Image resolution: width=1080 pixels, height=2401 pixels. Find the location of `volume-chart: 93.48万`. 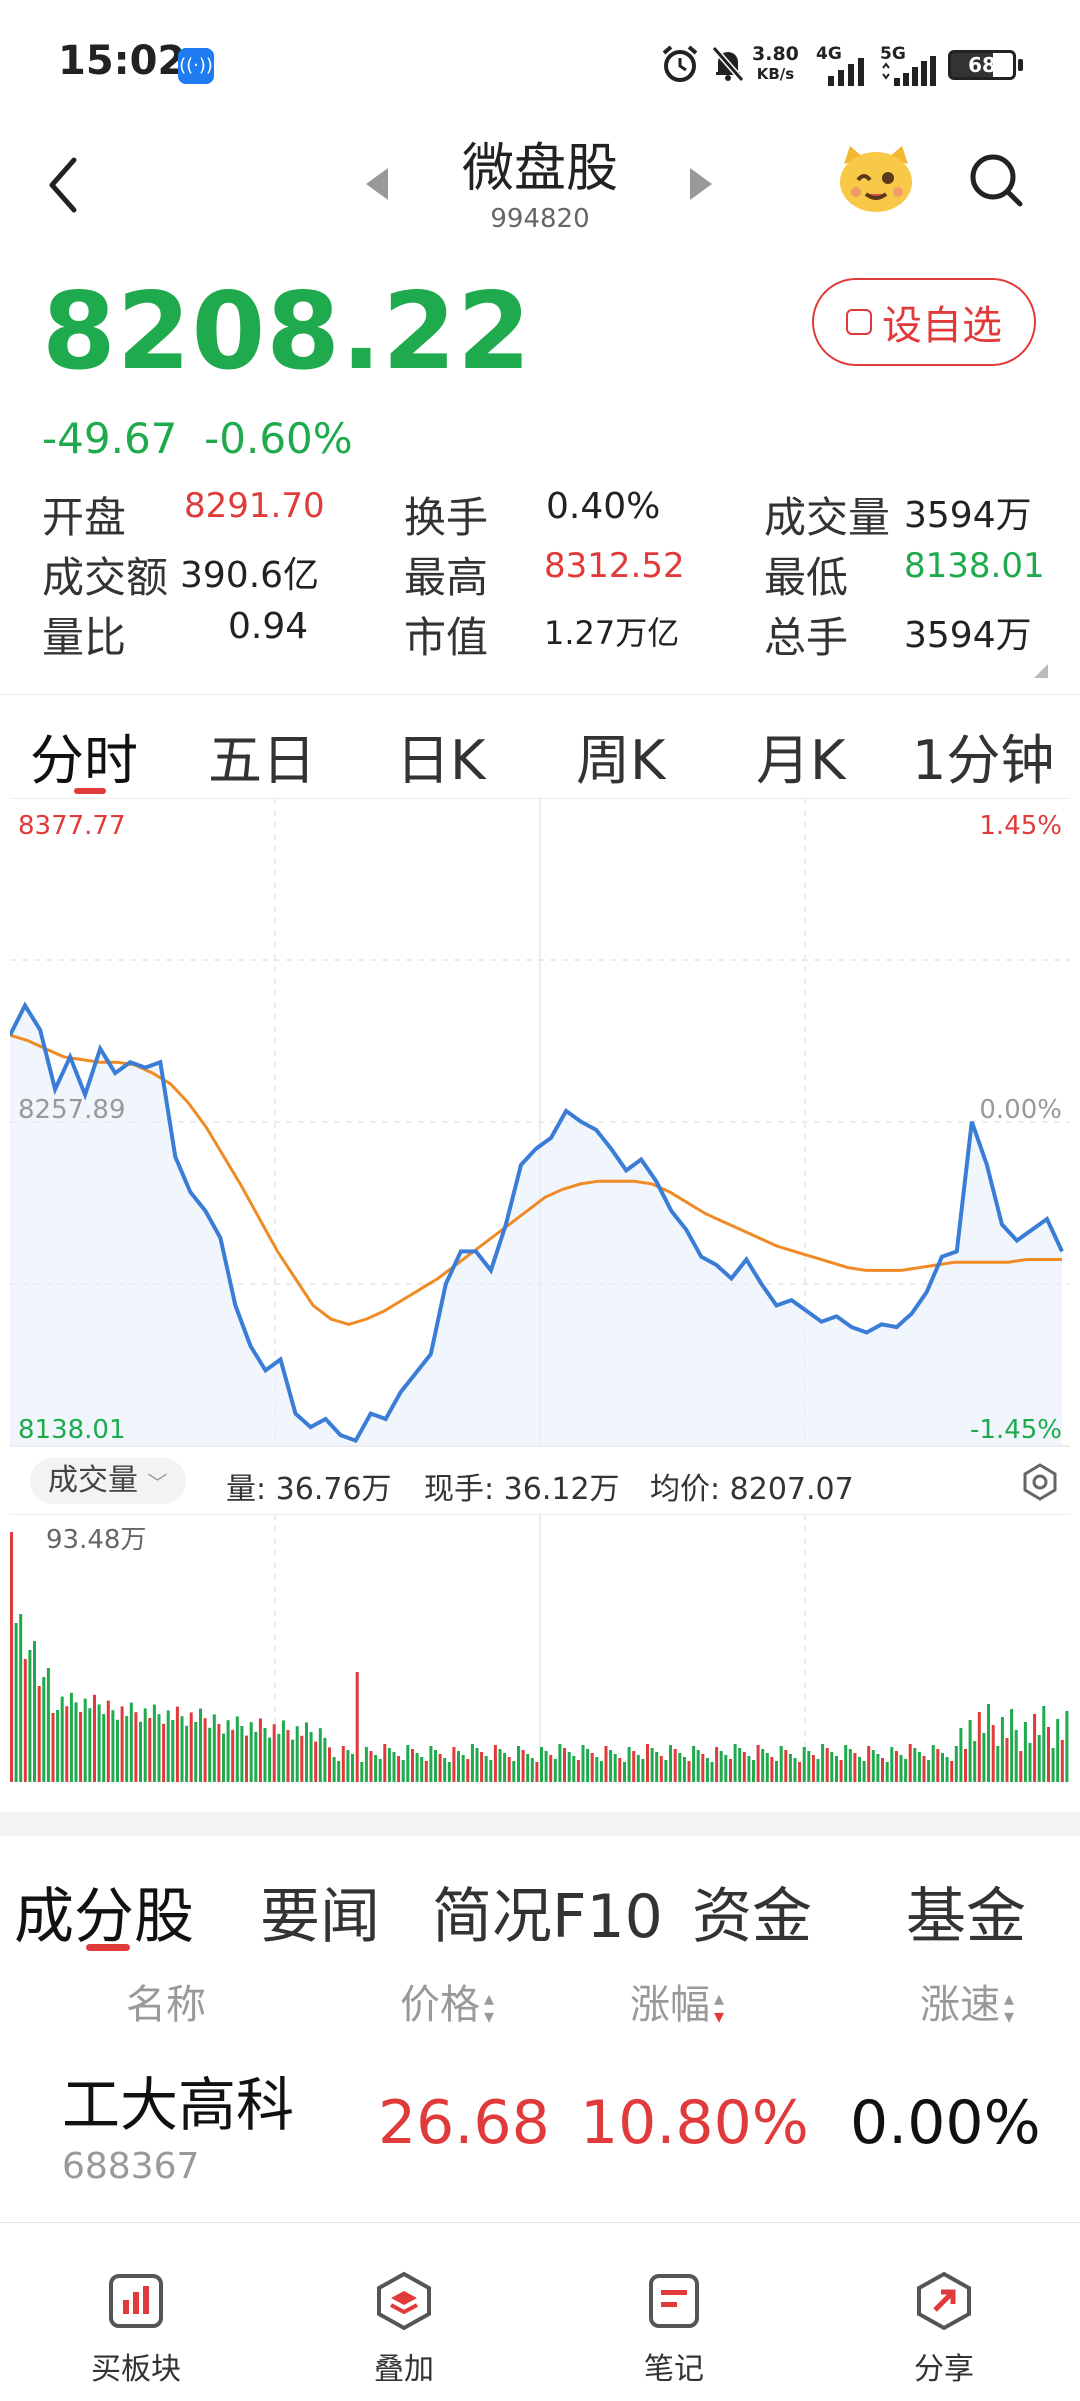

volume-chart: 93.48万 is located at coordinates (540, 1649).